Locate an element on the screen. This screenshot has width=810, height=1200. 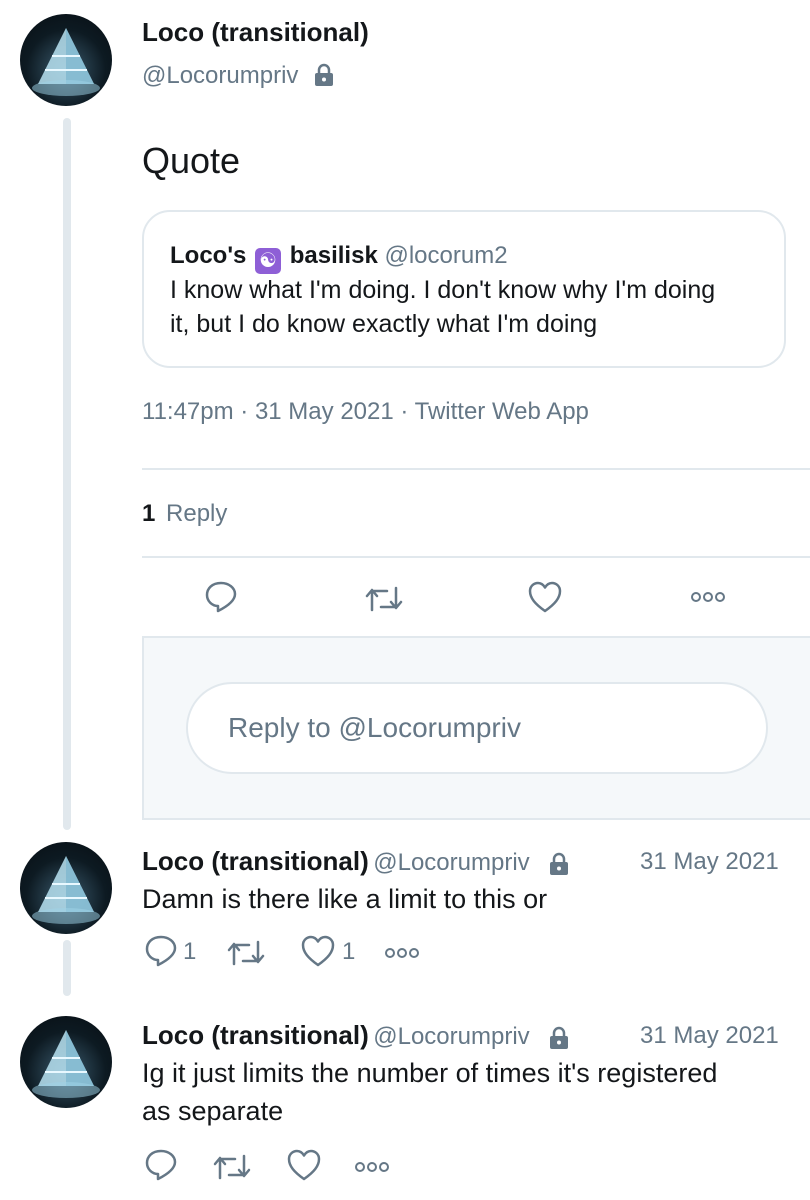
reply-input: Reply to @Locorumpriv is located at coordinates (477, 728).